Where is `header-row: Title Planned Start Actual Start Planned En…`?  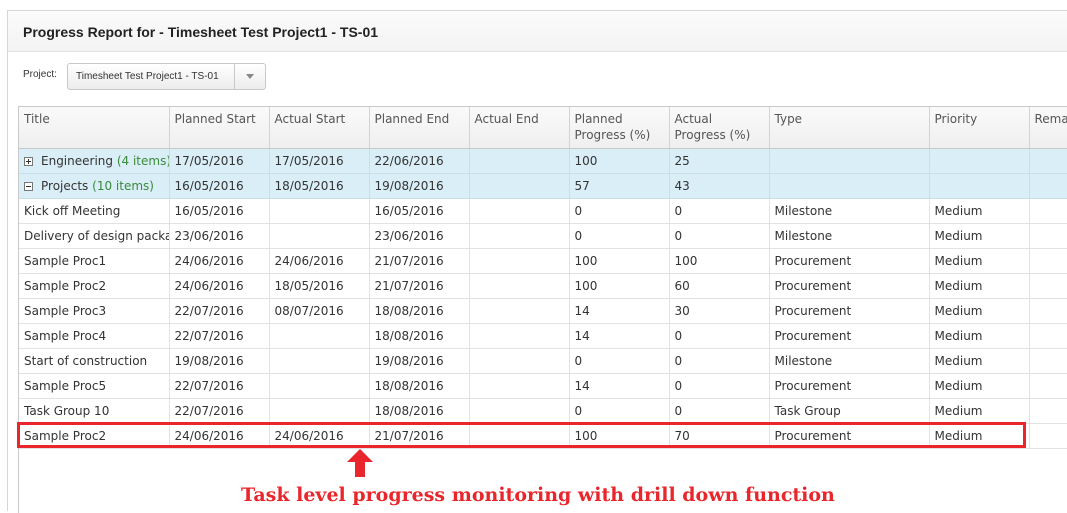
header-row: Title Planned Start Actual Start Planned En… is located at coordinates (543, 127).